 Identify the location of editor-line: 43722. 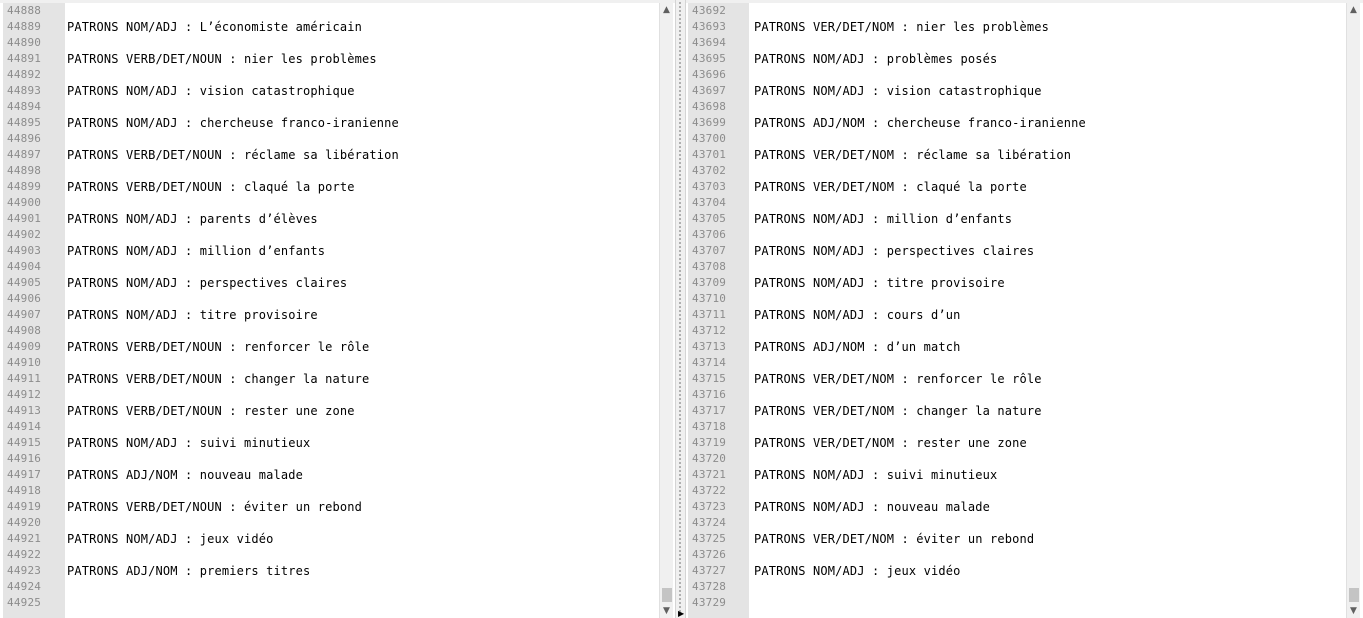
(1017, 491).